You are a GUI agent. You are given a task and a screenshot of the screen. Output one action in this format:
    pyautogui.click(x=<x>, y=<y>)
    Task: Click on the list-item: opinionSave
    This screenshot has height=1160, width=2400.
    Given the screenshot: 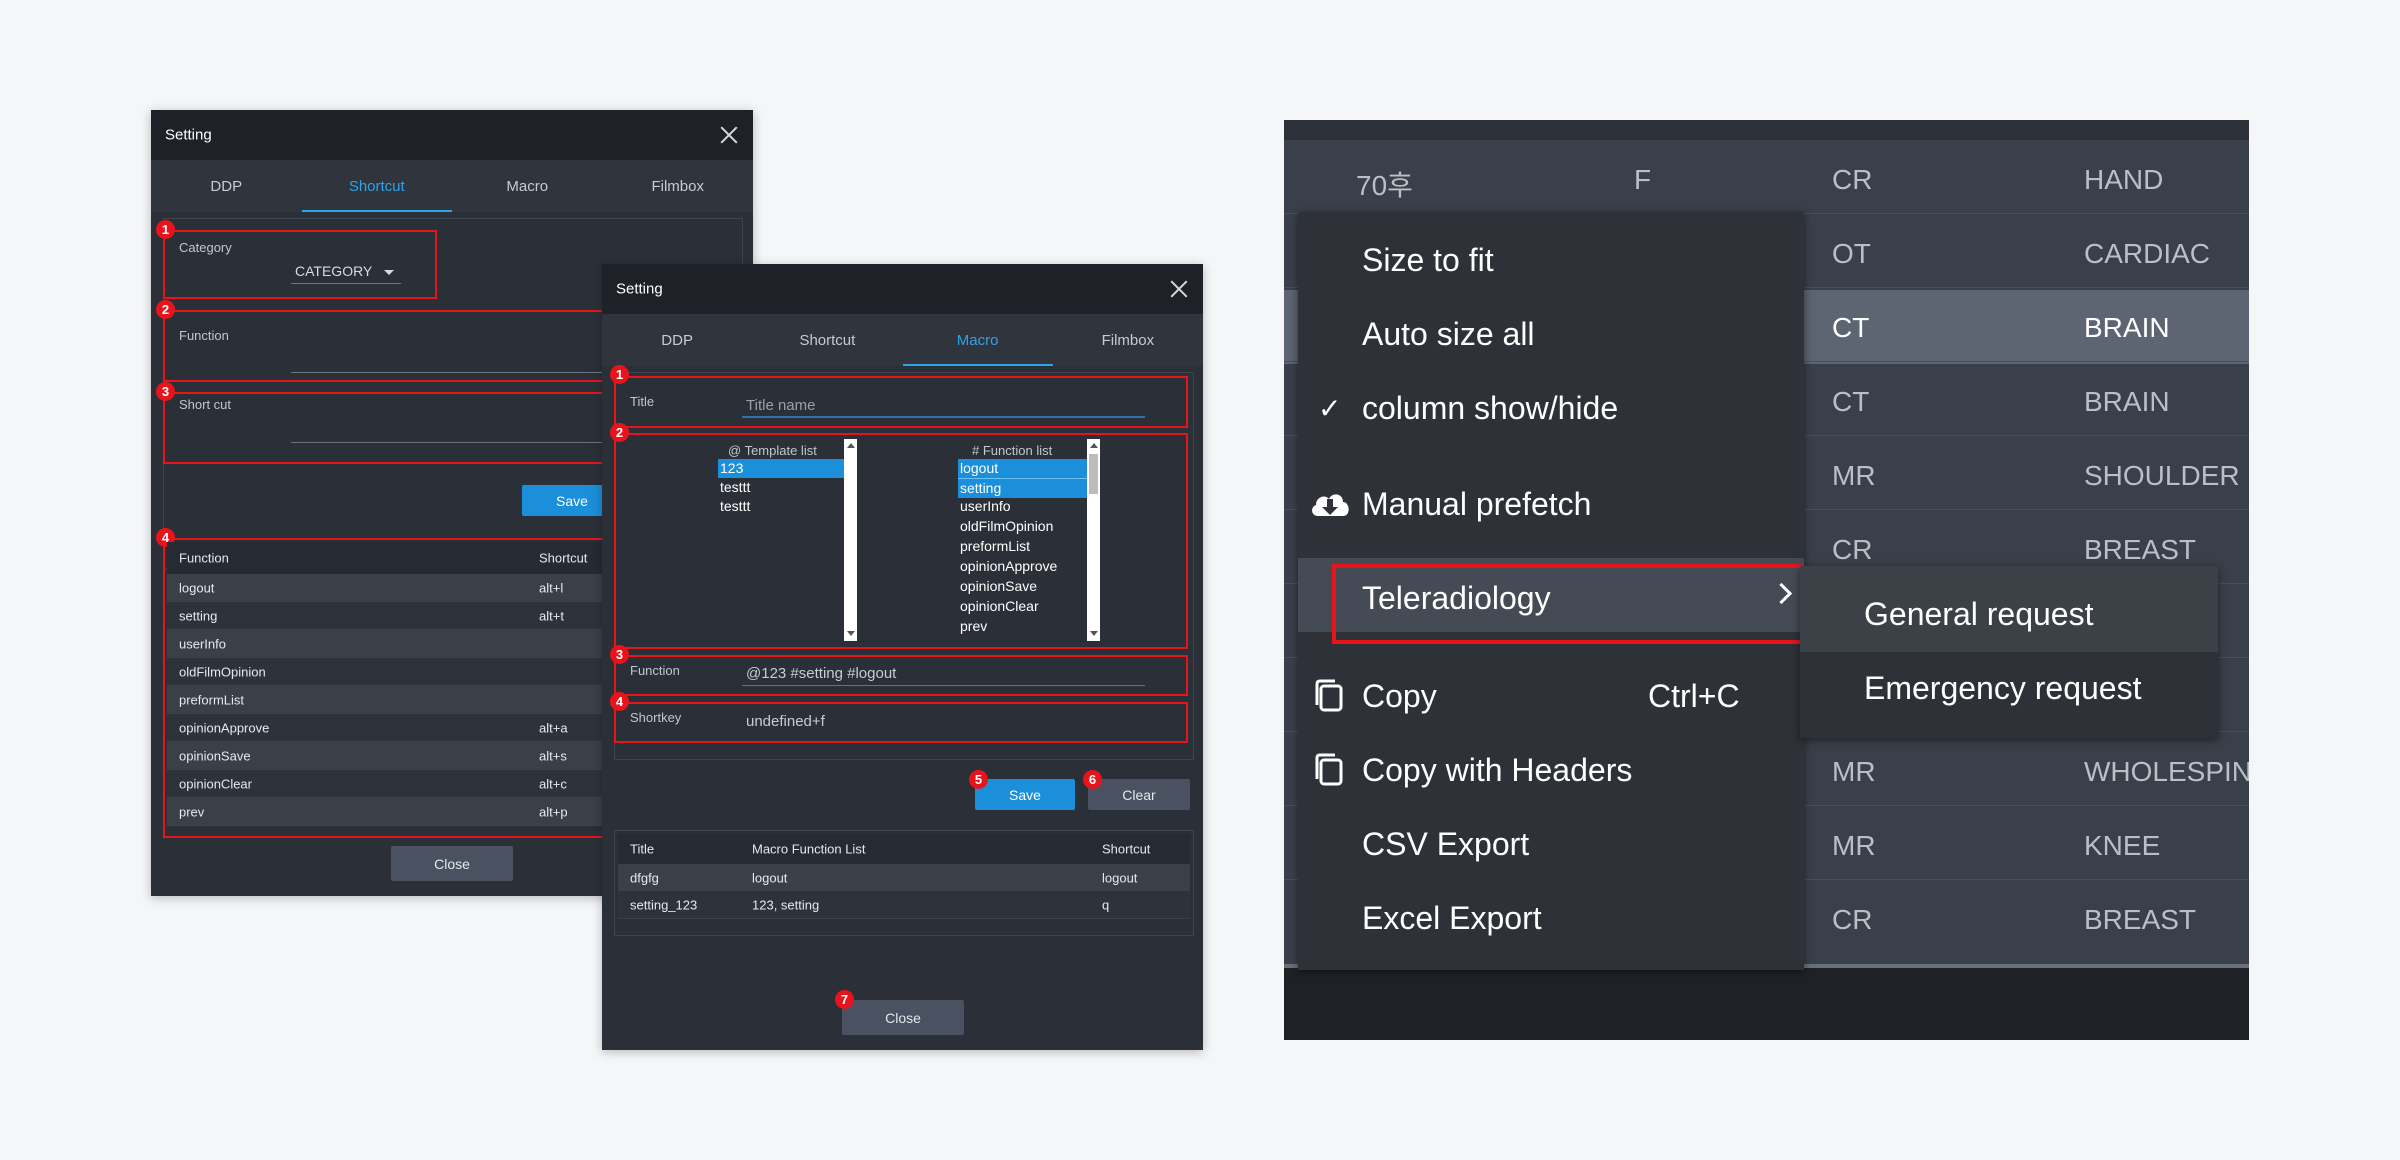 What is the action you would take?
    pyautogui.click(x=1023, y=586)
    